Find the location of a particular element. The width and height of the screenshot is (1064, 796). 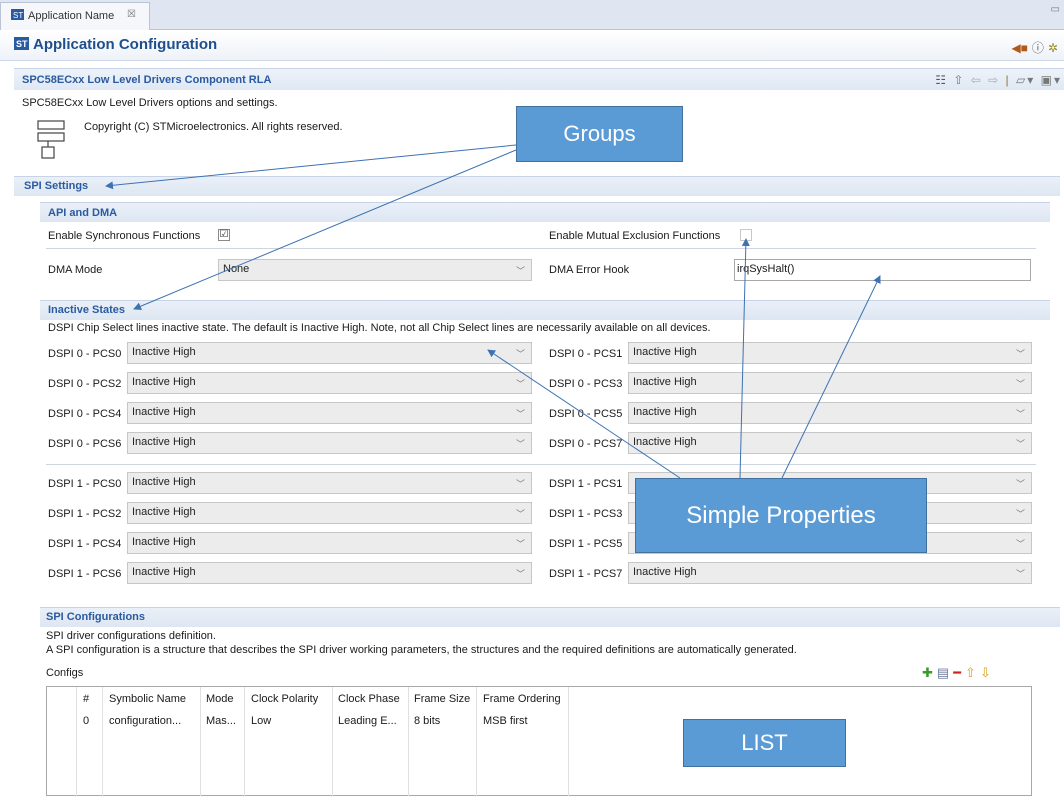

callout-groups: Groups is located at coordinates (599, 134).